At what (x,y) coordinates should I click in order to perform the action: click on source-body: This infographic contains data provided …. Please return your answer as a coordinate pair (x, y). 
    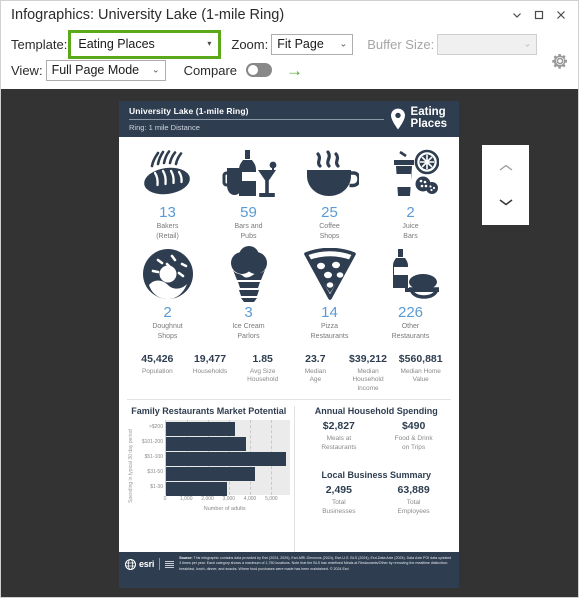
    Looking at the image, I should click on (315, 563).